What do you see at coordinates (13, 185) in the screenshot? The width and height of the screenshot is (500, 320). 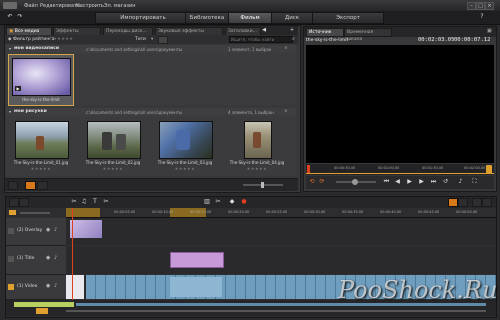 I see `add-to-project-button` at bounding box center [13, 185].